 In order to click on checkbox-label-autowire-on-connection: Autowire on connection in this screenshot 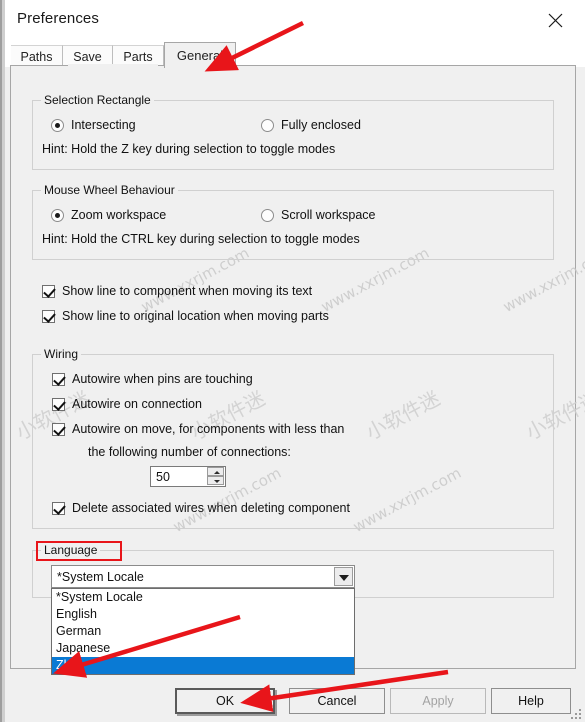, I will do `click(137, 404)`.